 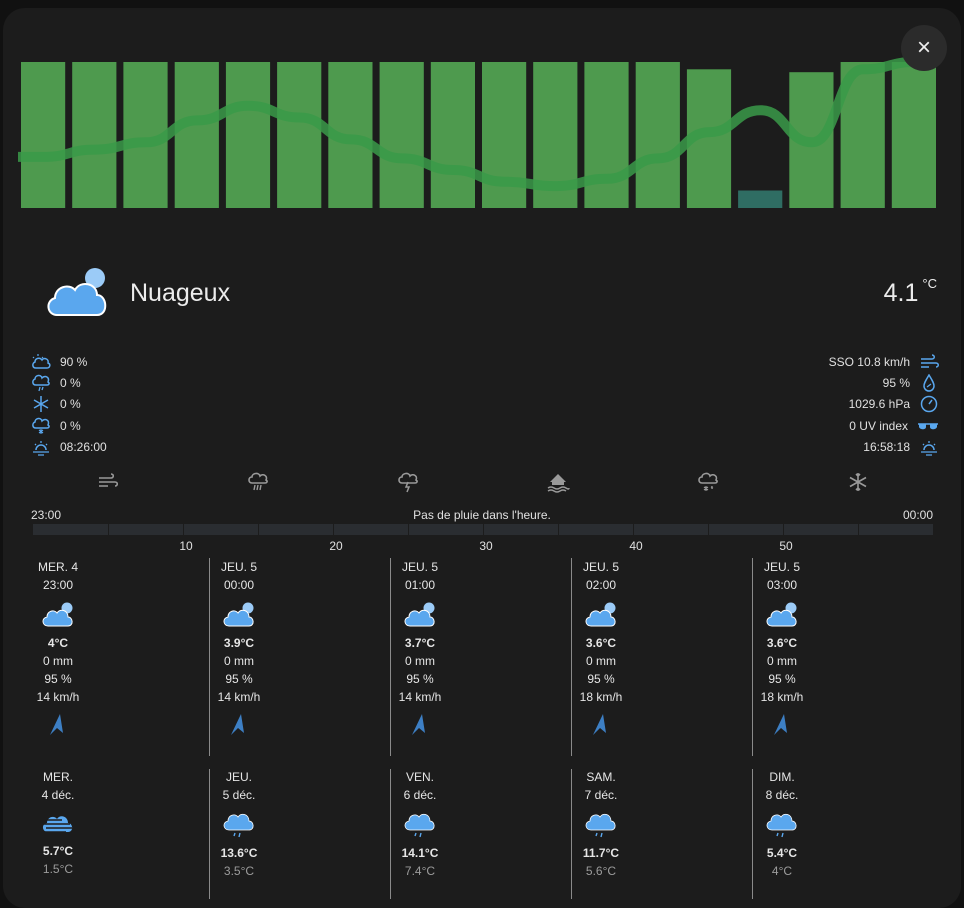 I want to click on snow-cloud-action-icon, so click(x=708, y=482).